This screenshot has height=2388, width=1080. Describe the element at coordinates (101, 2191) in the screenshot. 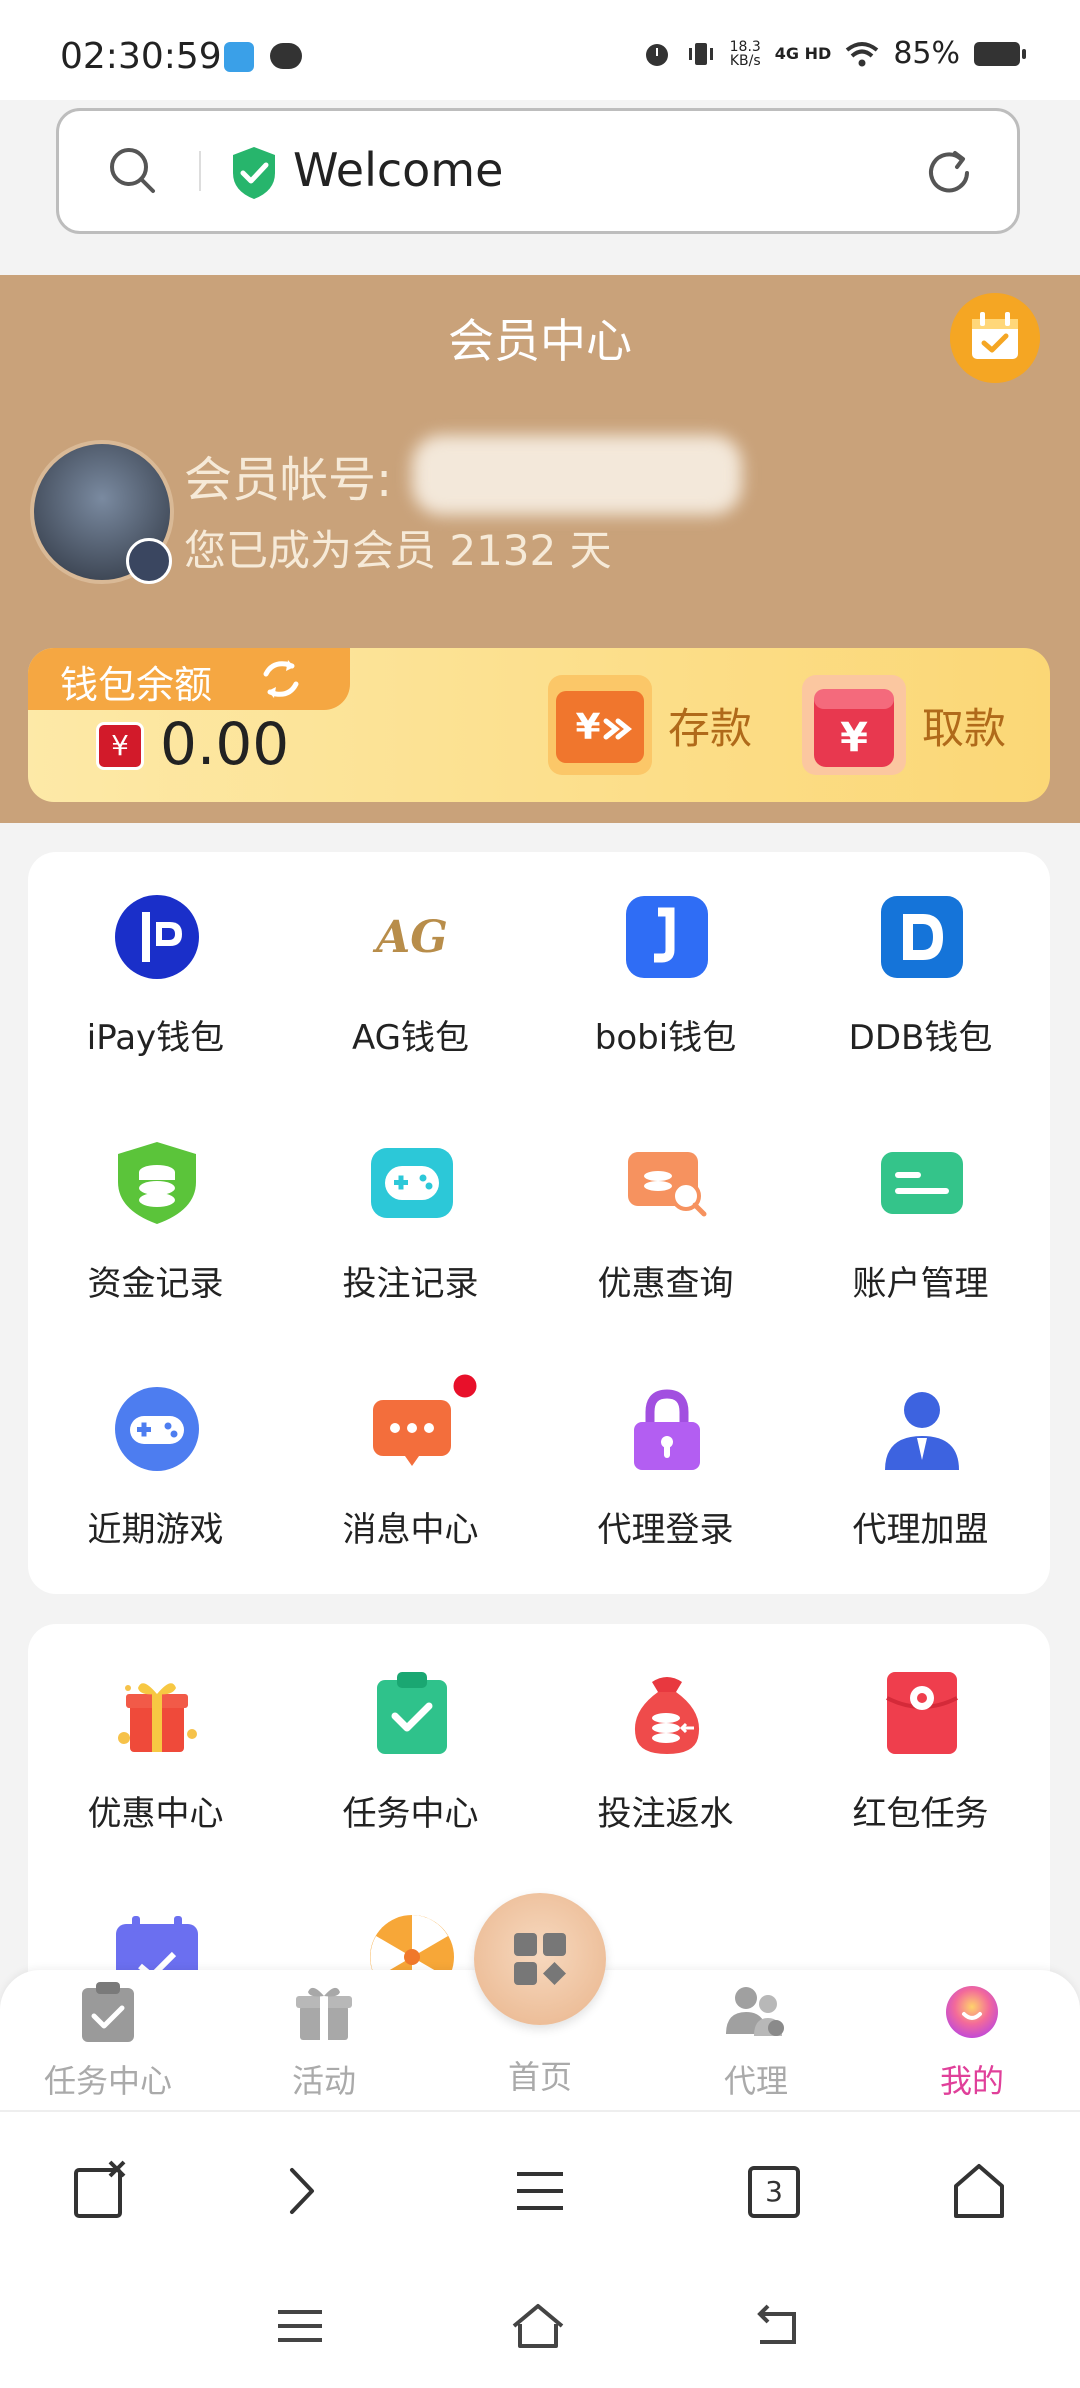

I see `close-tab-icon` at that location.